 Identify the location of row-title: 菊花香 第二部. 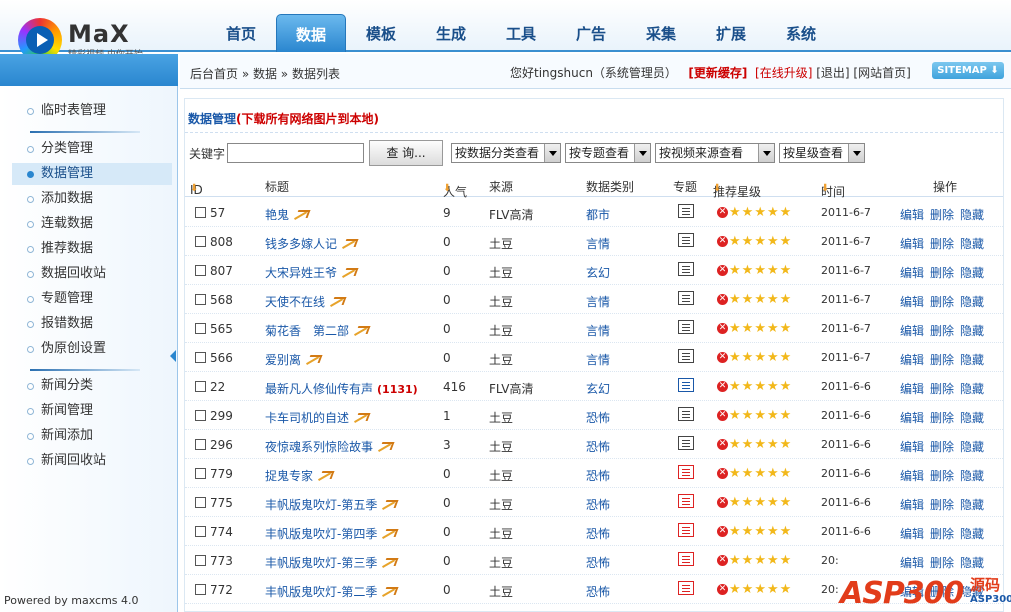
(317, 330).